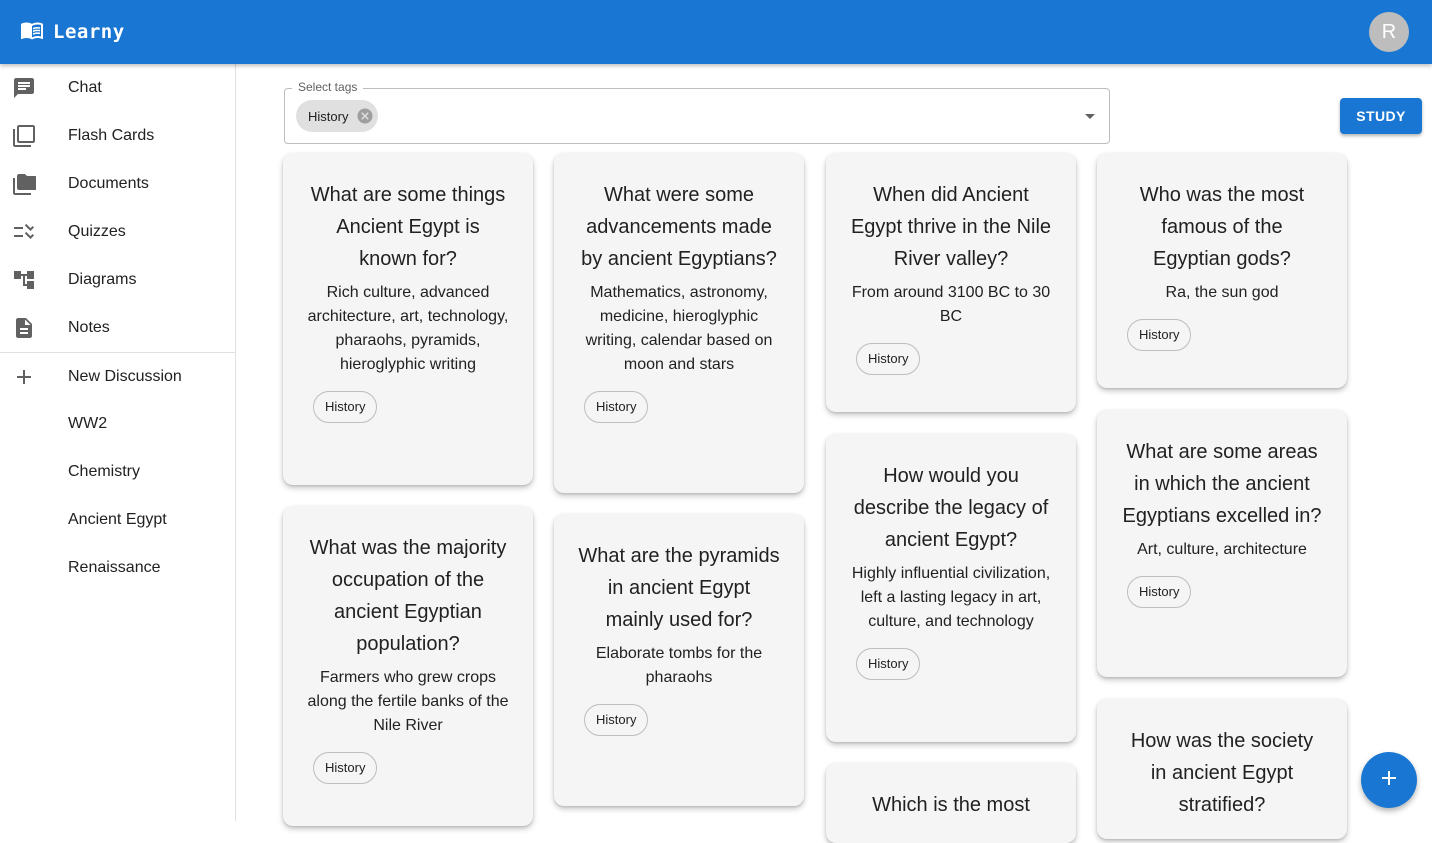 This screenshot has width=1432, height=843. What do you see at coordinates (679, 665) in the screenshot?
I see `card-answer: Elaborate tombs for the pharaohs` at bounding box center [679, 665].